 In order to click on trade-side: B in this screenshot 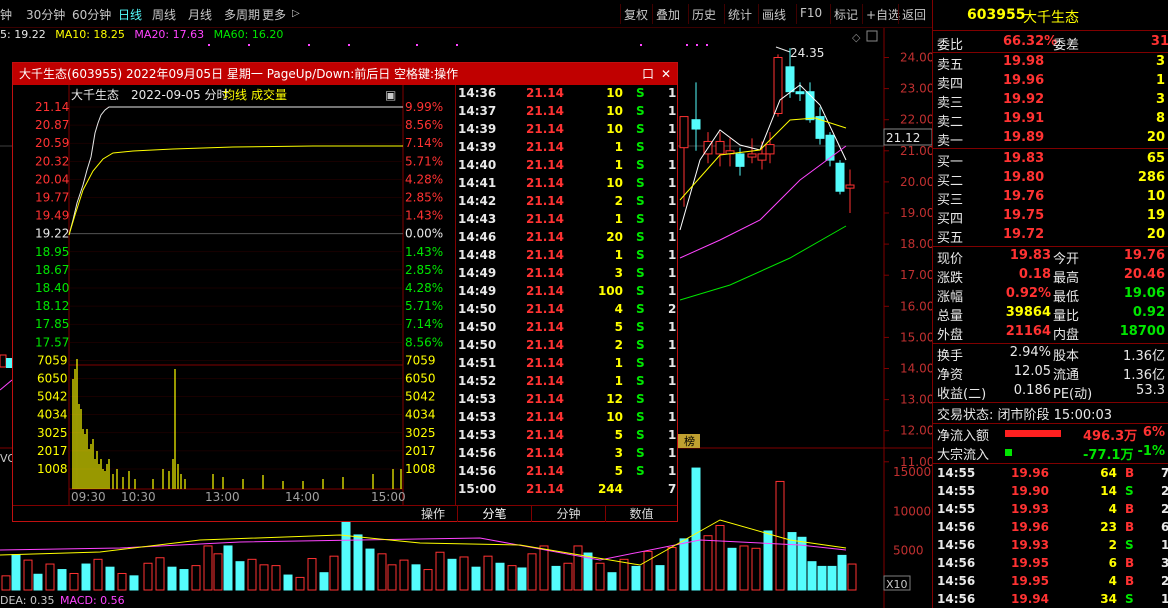, I will do `click(1130, 581)`.